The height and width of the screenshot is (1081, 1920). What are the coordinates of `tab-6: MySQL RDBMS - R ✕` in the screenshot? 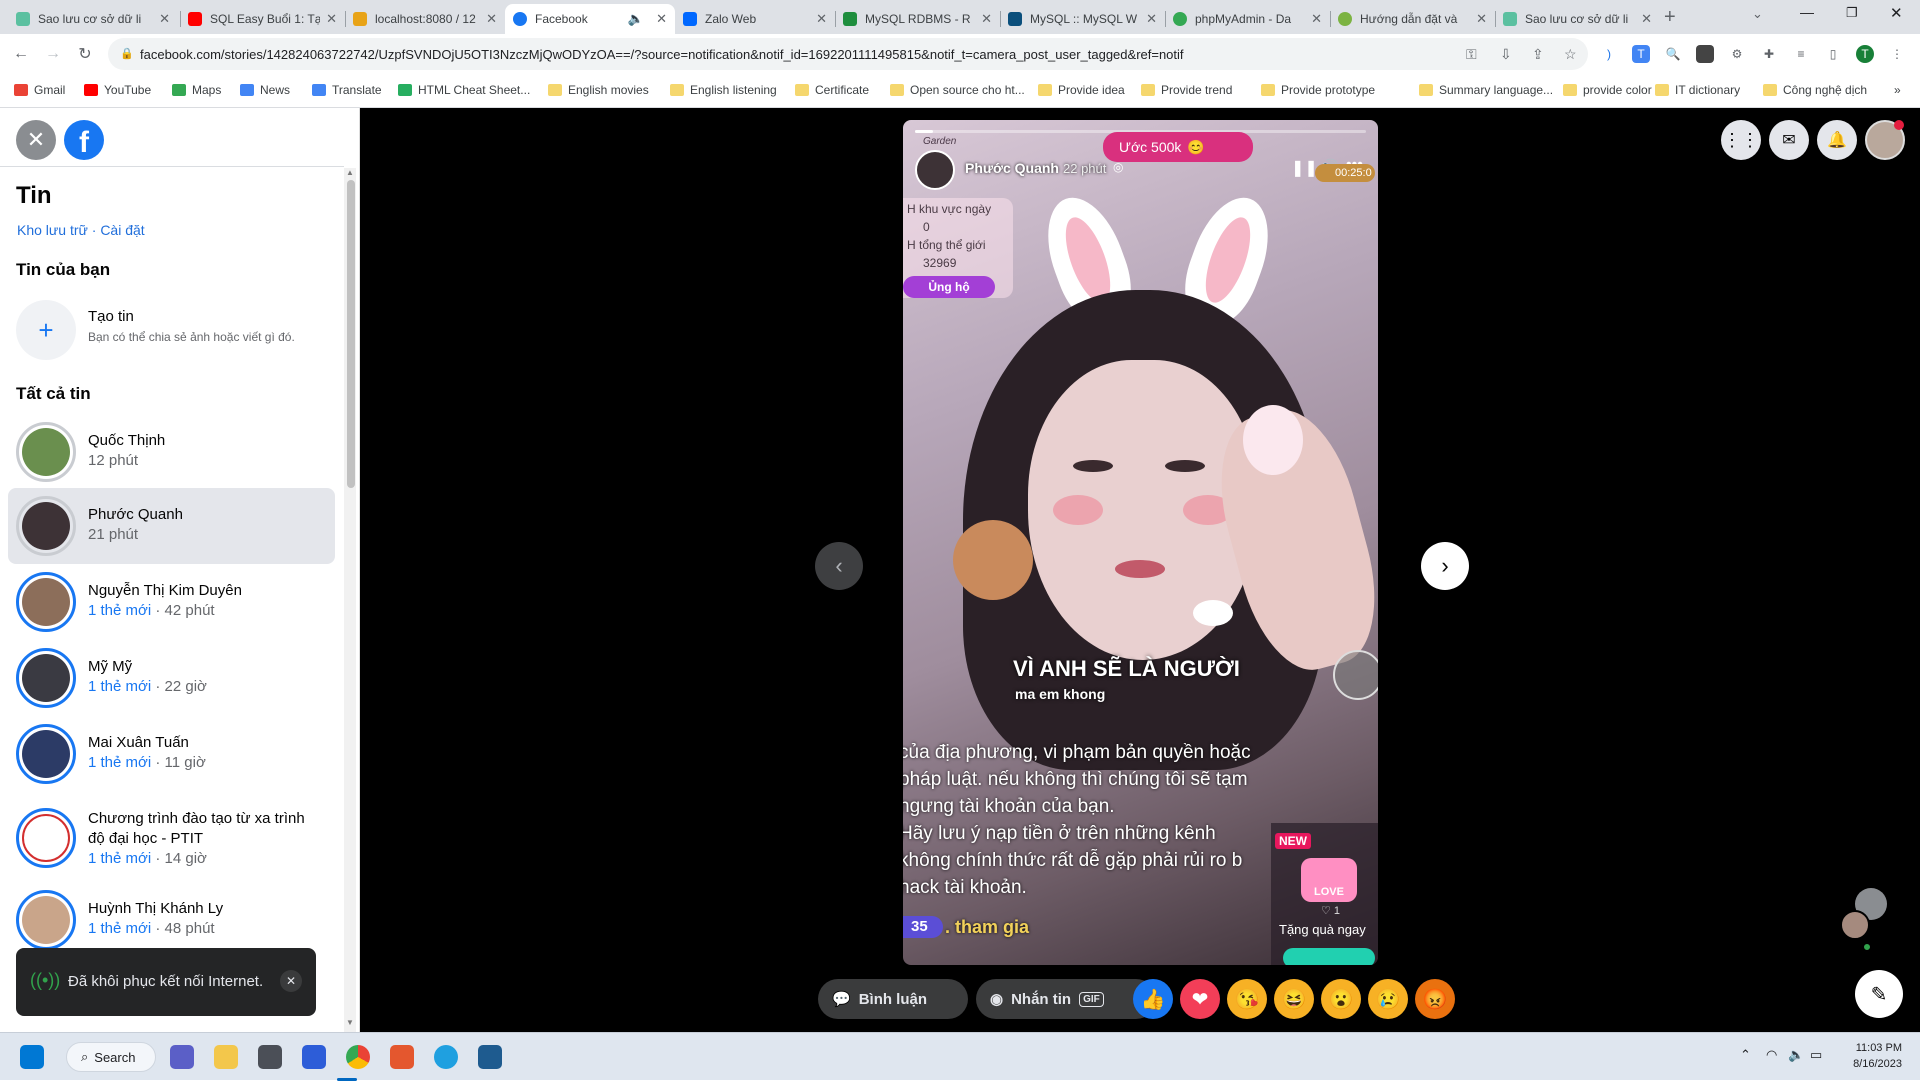 It's located at (917, 19).